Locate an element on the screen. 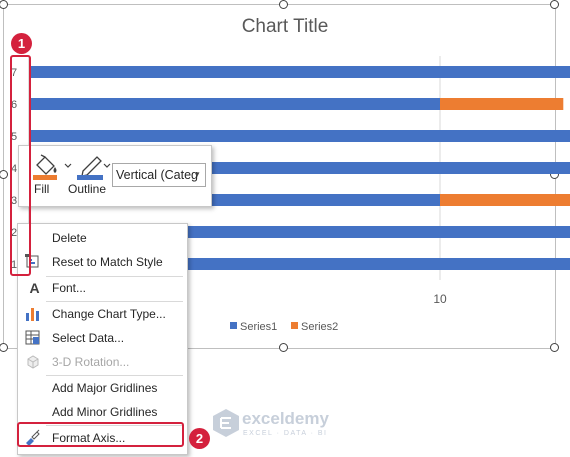 The image size is (570, 457). menu-item-label: Reset to Match Style is located at coordinates (107, 262).